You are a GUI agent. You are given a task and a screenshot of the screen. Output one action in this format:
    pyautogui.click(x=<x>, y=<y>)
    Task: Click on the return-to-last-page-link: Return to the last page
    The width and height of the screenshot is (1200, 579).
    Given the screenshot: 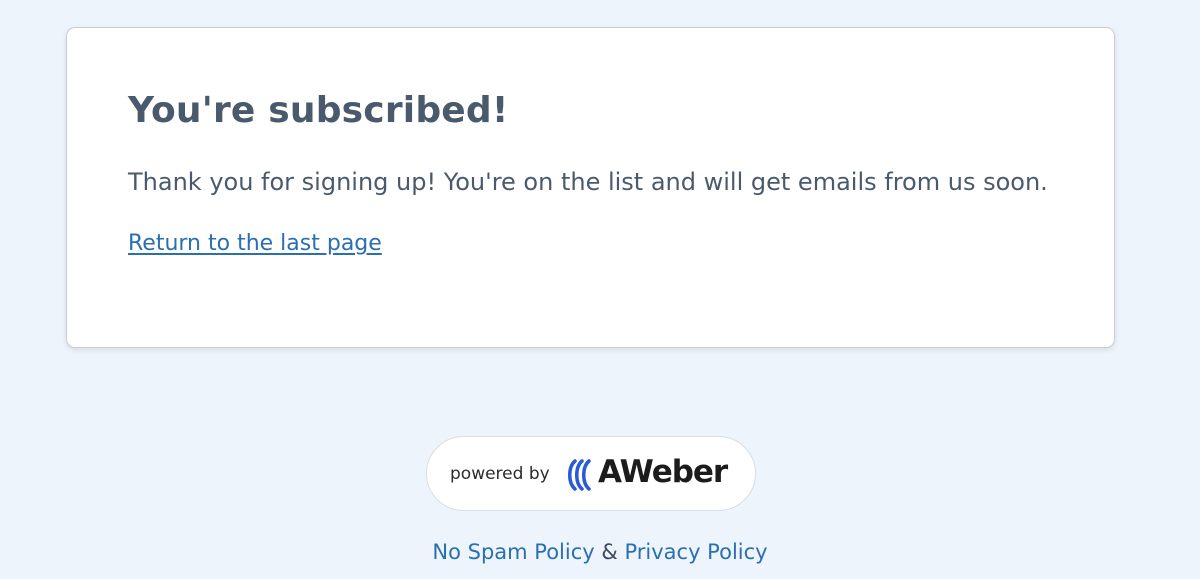 What is the action you would take?
    pyautogui.click(x=255, y=243)
    